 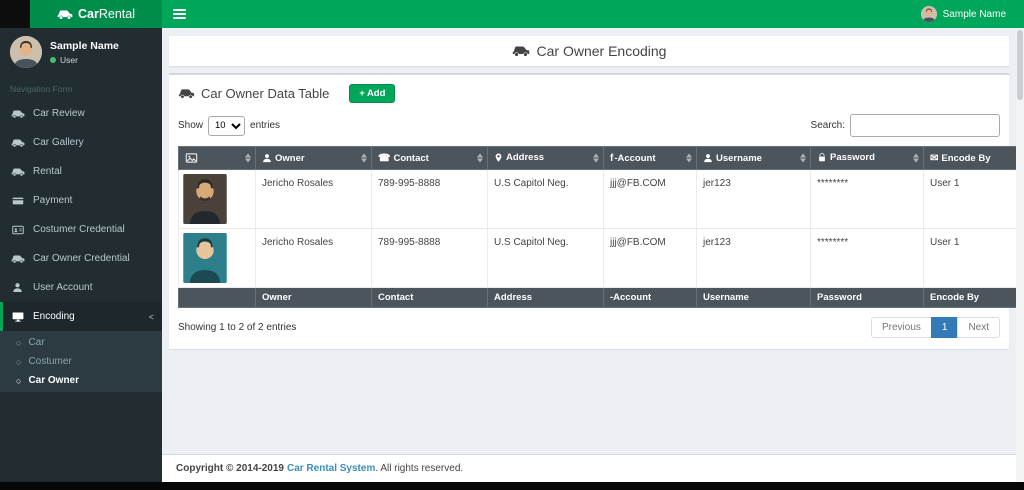 I want to click on col-username-header: Username, so click(x=753, y=158).